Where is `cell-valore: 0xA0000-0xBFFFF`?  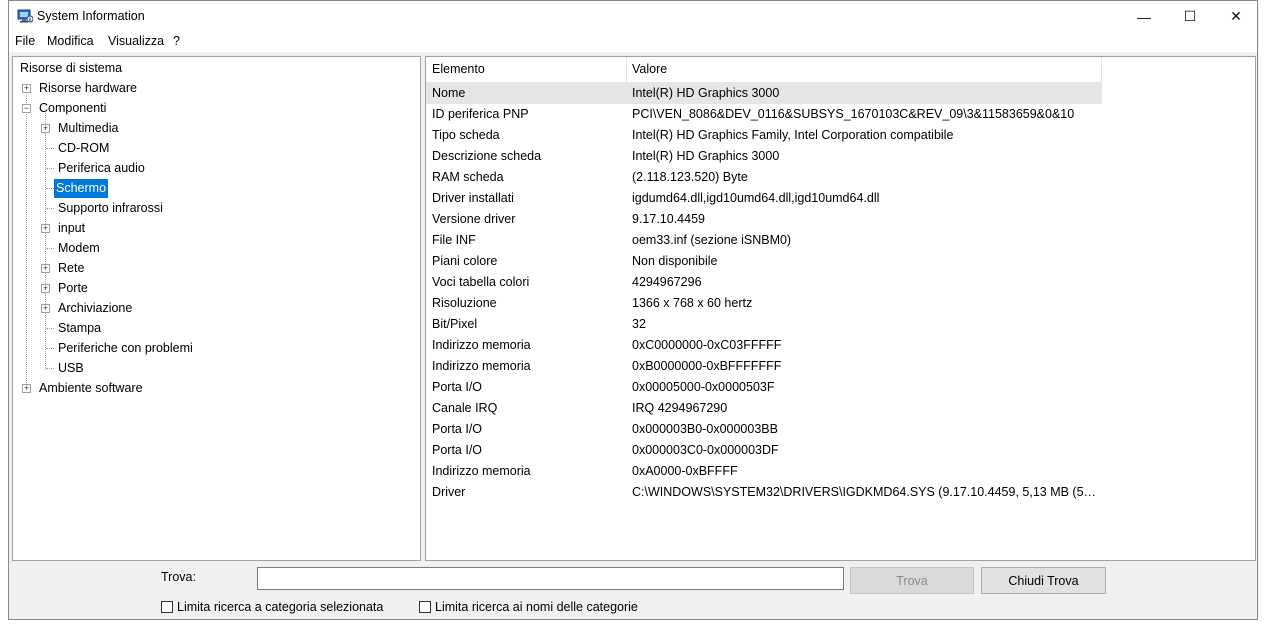 cell-valore: 0xA0000-0xBFFFF is located at coordinates (685, 471).